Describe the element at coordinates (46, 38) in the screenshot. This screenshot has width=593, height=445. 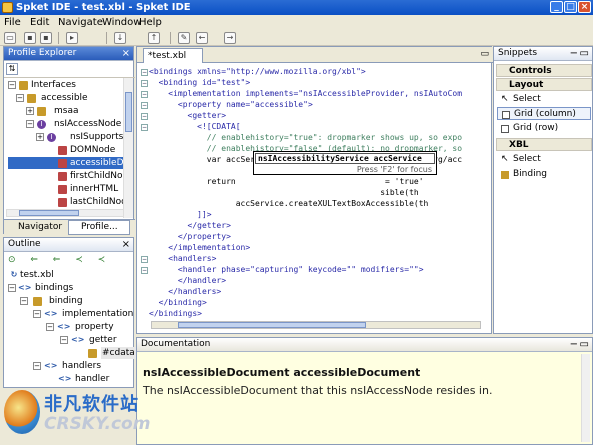
I see `save-all-icon: ▪` at that location.